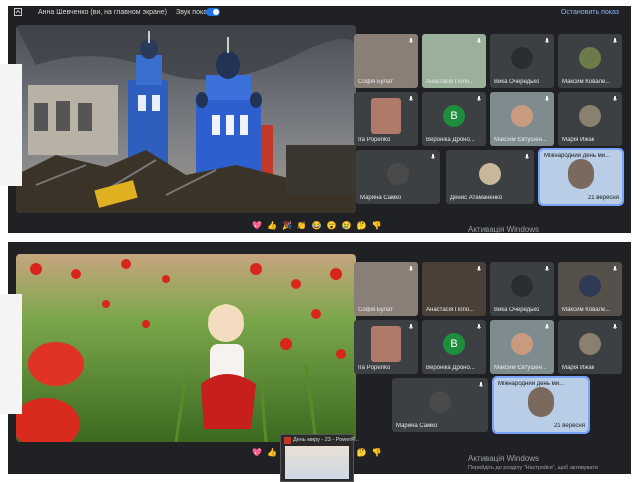  Describe the element at coordinates (18, 12) in the screenshot. I see `present-icon` at that location.